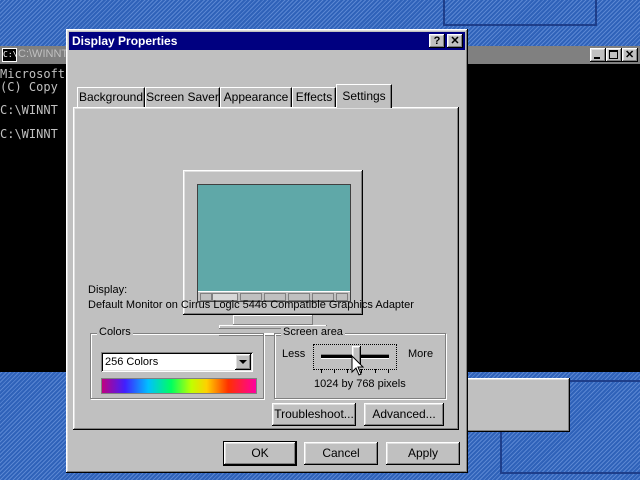 The height and width of the screenshot is (480, 640). Describe the element at coordinates (520, 13) in the screenshot. I see `background-window-frame` at that location.